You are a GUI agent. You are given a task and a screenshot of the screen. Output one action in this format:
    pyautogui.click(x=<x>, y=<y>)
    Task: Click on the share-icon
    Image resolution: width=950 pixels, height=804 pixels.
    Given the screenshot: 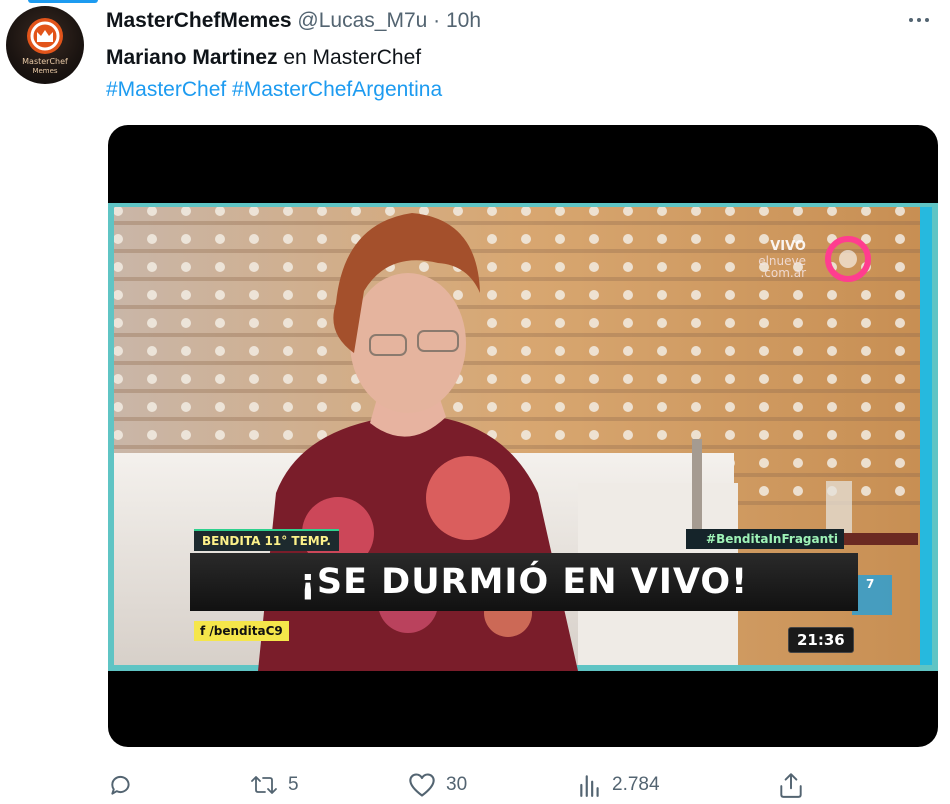 What is the action you would take?
    pyautogui.click(x=791, y=785)
    